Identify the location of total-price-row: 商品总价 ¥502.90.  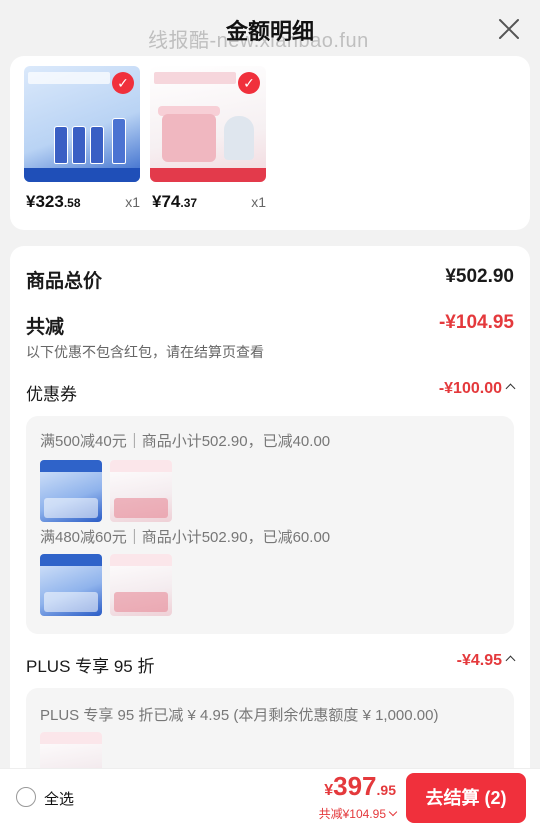
(270, 279).